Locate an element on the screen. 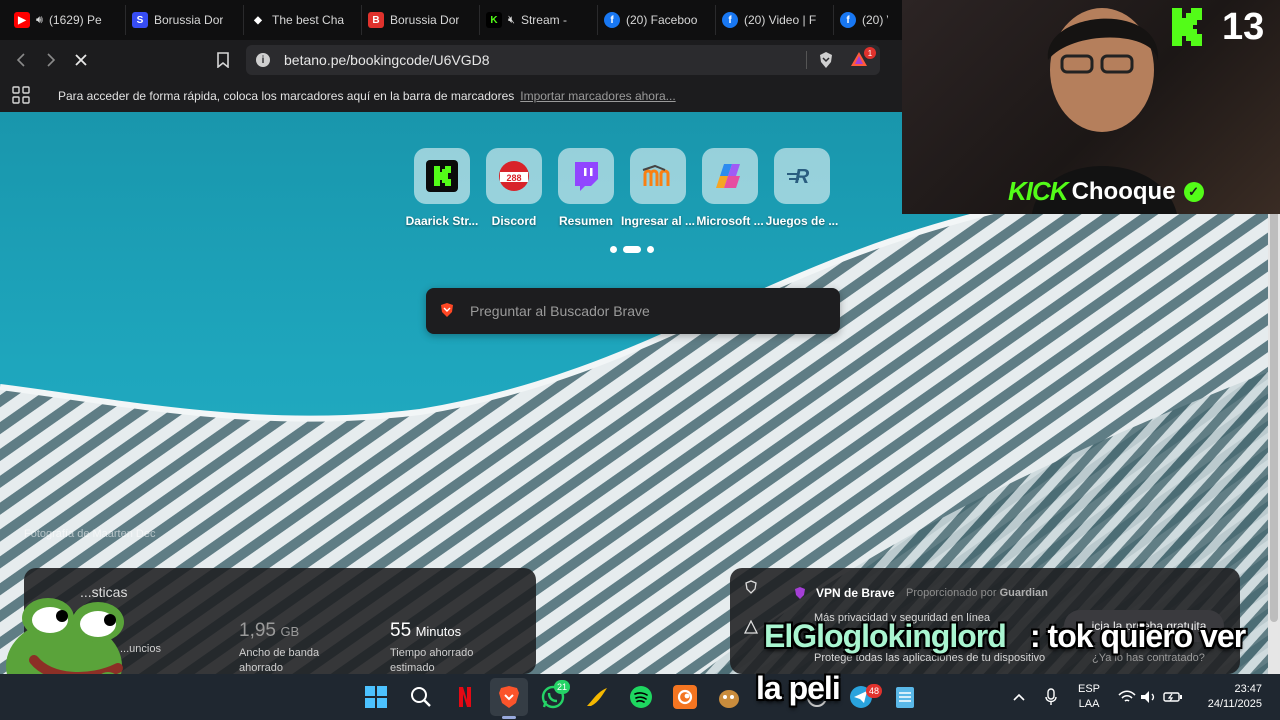 Image resolution: width=1280 pixels, height=720 pixels. photo-credit: Fotografía de Maarten Dec is located at coordinates (89, 534).